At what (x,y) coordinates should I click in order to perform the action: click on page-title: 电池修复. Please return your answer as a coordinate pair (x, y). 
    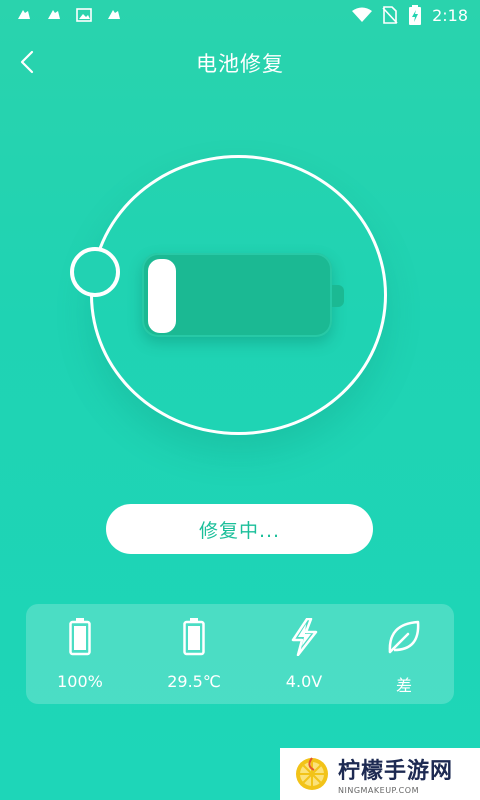
    Looking at the image, I should click on (240, 64).